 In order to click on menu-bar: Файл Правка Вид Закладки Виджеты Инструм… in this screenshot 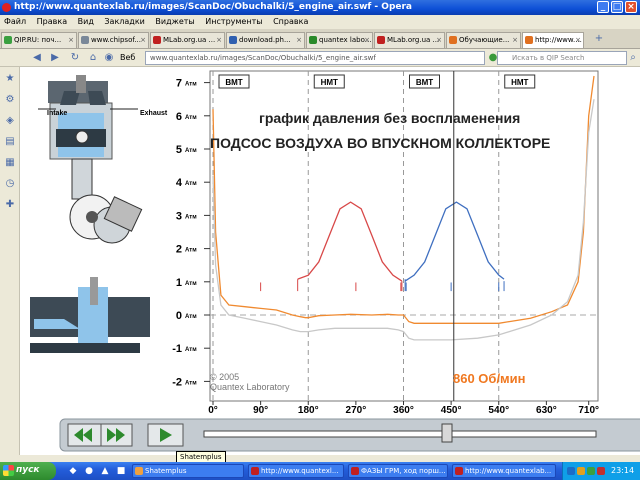, I will do `click(320, 22)`.